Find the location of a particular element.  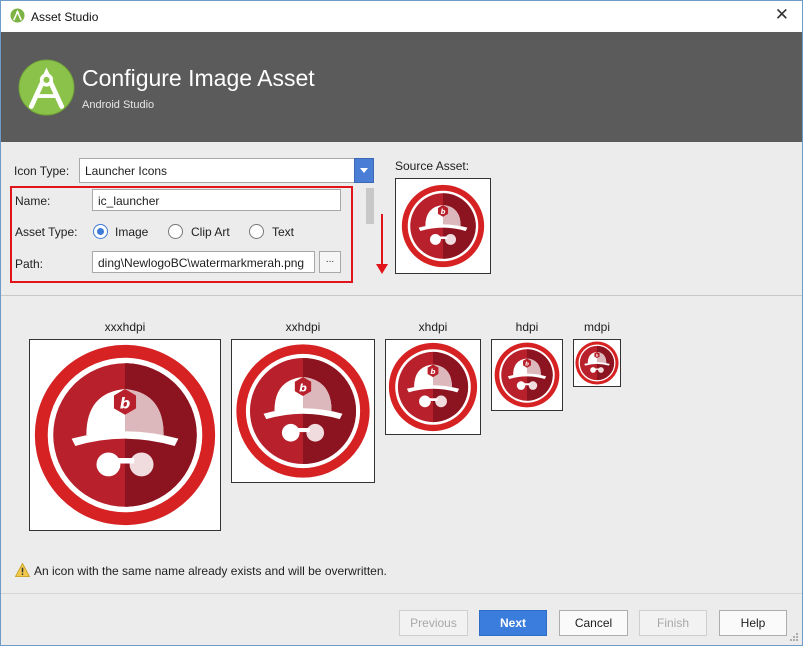

name-field: ic_launcher is located at coordinates (216, 200).